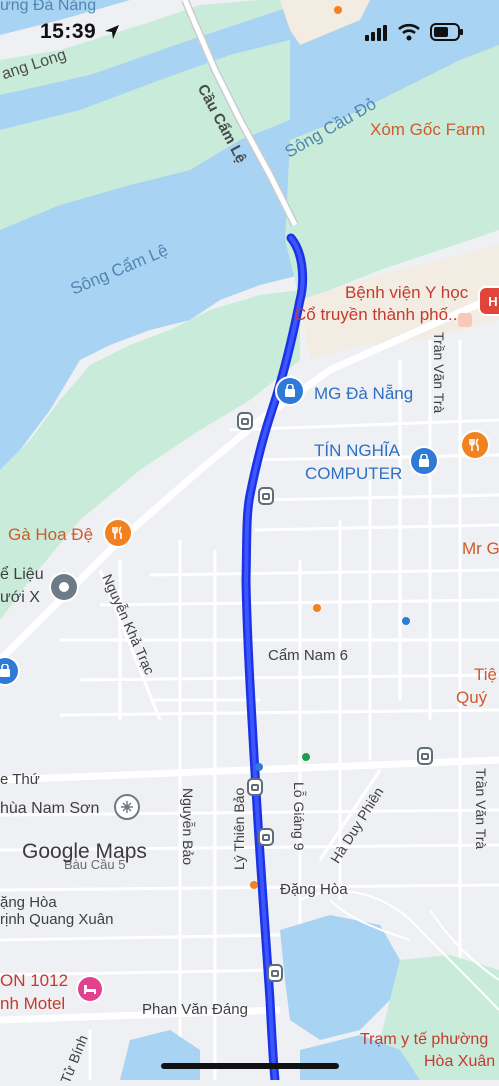 Image resolution: width=499 pixels, height=1086 pixels. I want to click on home-indicator, so click(250, 1066).